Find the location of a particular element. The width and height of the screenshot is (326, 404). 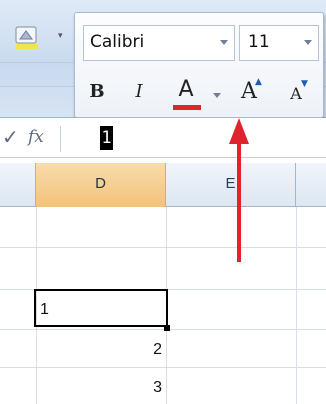

cell-d-row5: 2 is located at coordinates (99, 350).